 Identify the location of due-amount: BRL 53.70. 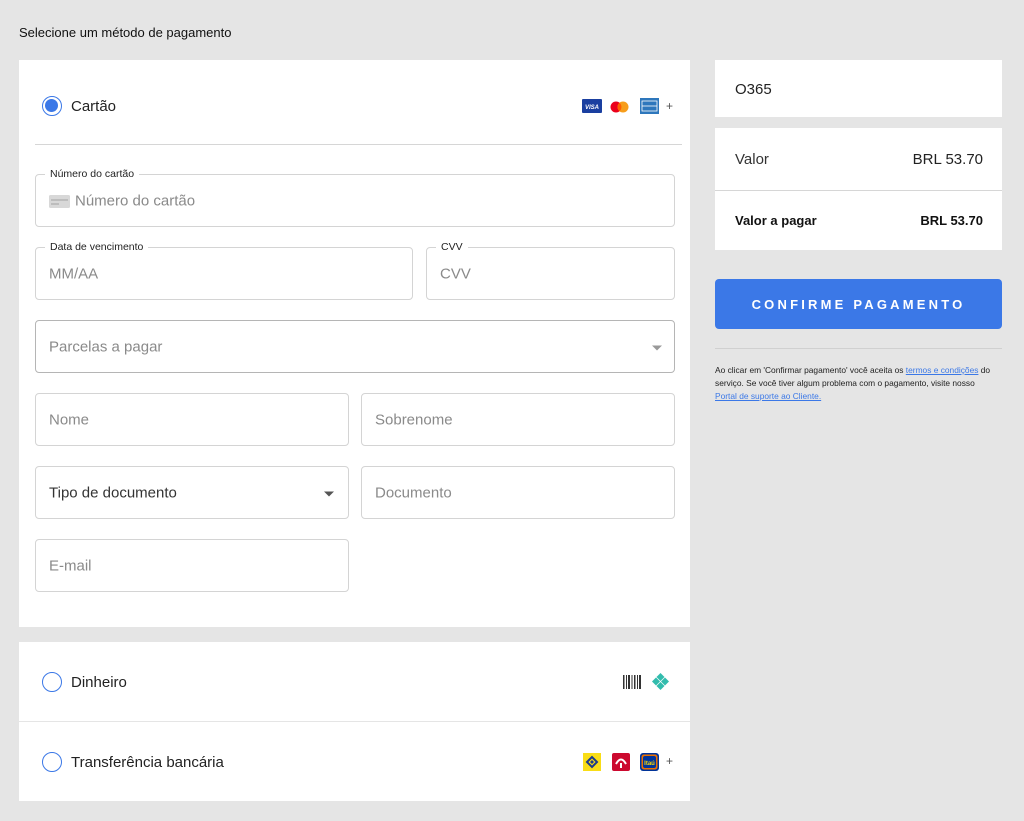
(951, 220).